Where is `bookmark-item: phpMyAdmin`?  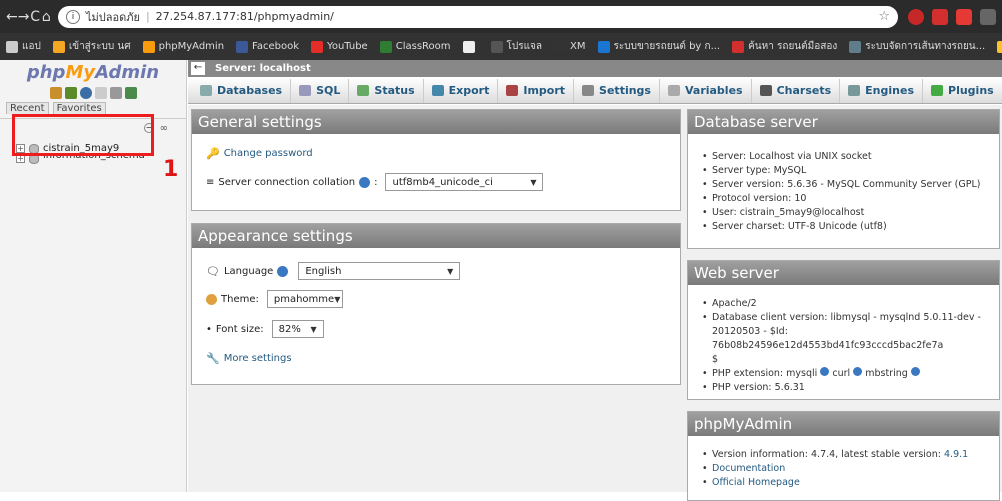
bookmark-item: phpMyAdmin is located at coordinates (183, 46).